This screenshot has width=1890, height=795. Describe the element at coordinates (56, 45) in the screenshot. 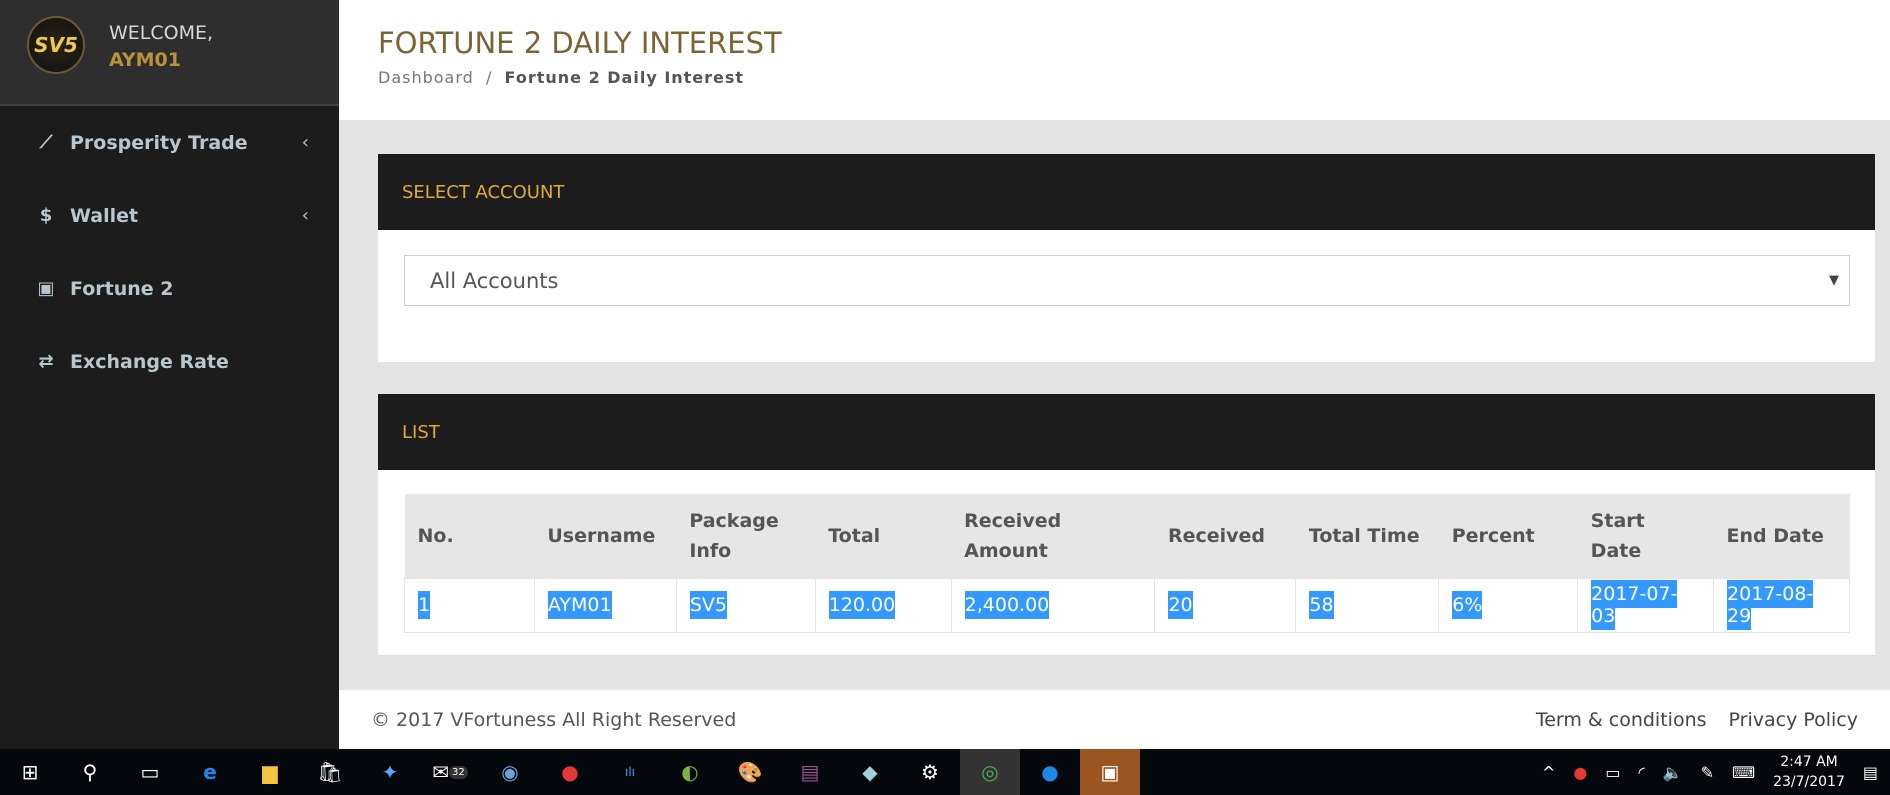

I see `sv5-logo: SV5` at that location.